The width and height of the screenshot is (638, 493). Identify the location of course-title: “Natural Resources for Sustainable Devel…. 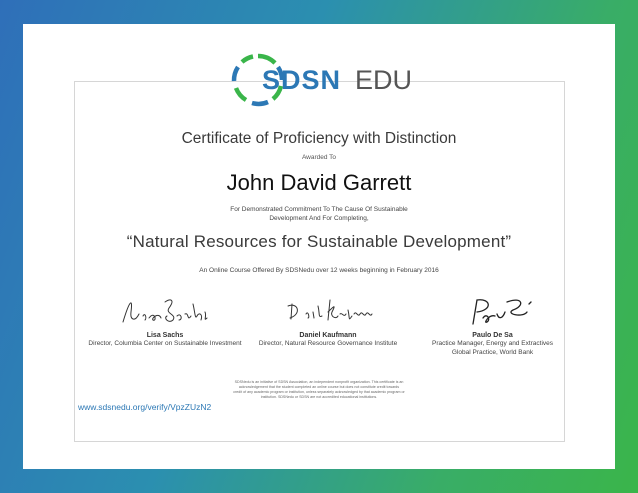
(319, 241).